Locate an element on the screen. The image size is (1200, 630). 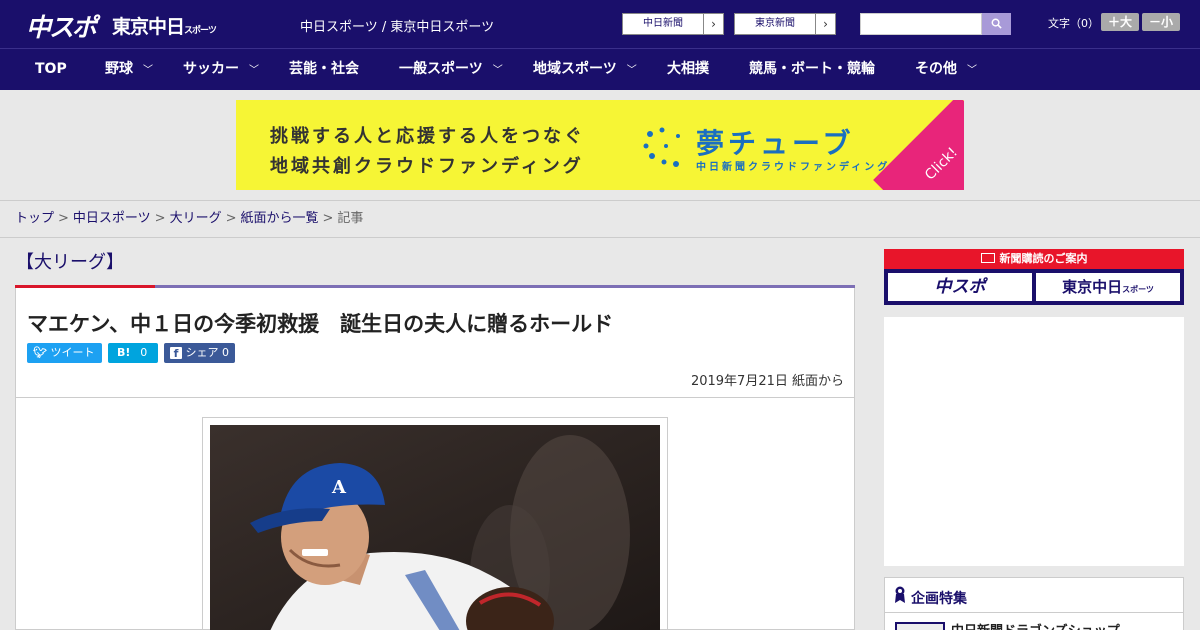
nav-item-local-sports: 地域スポーツ ﹀ is located at coordinates (585, 70).